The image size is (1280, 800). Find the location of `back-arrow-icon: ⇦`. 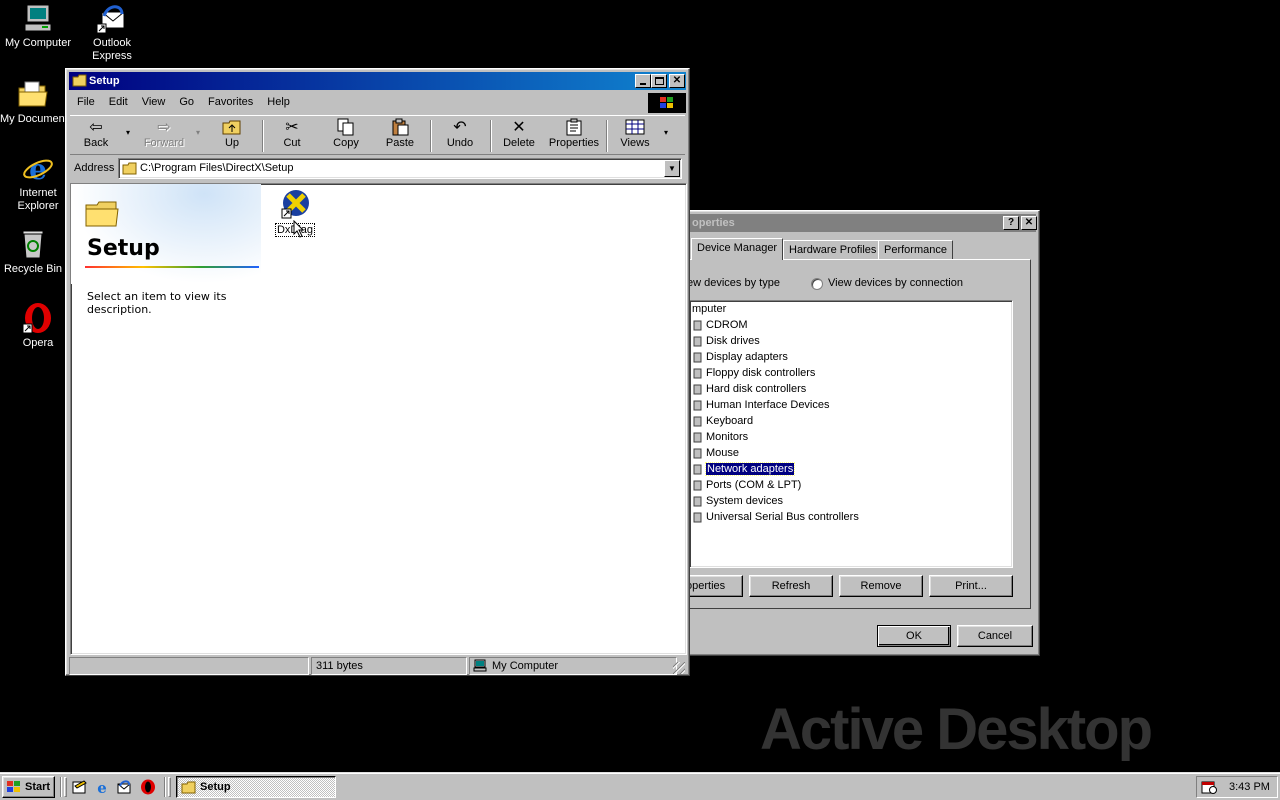

back-arrow-icon: ⇦ is located at coordinates (96, 127).